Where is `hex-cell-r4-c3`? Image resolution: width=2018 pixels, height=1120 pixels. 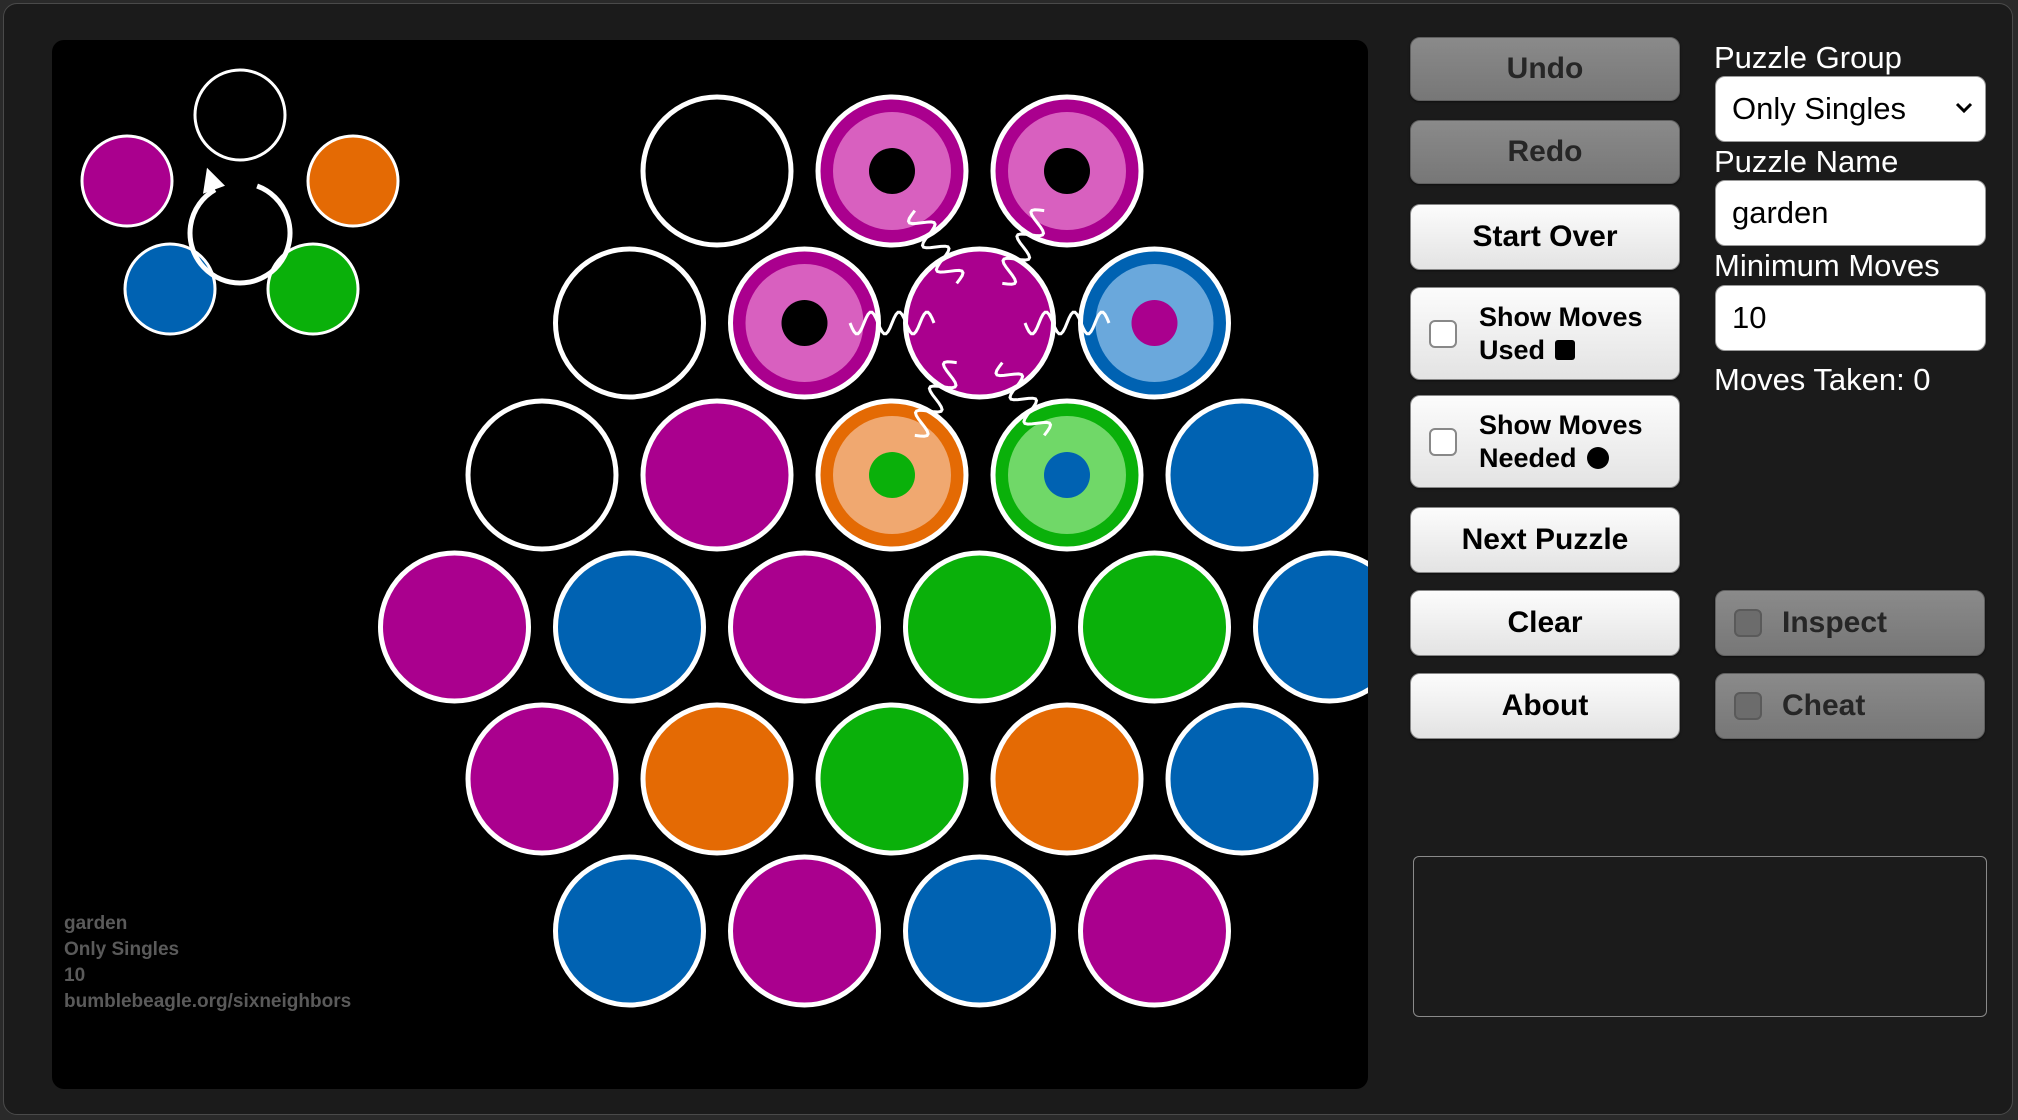 hex-cell-r4-c3 is located at coordinates (1067, 779).